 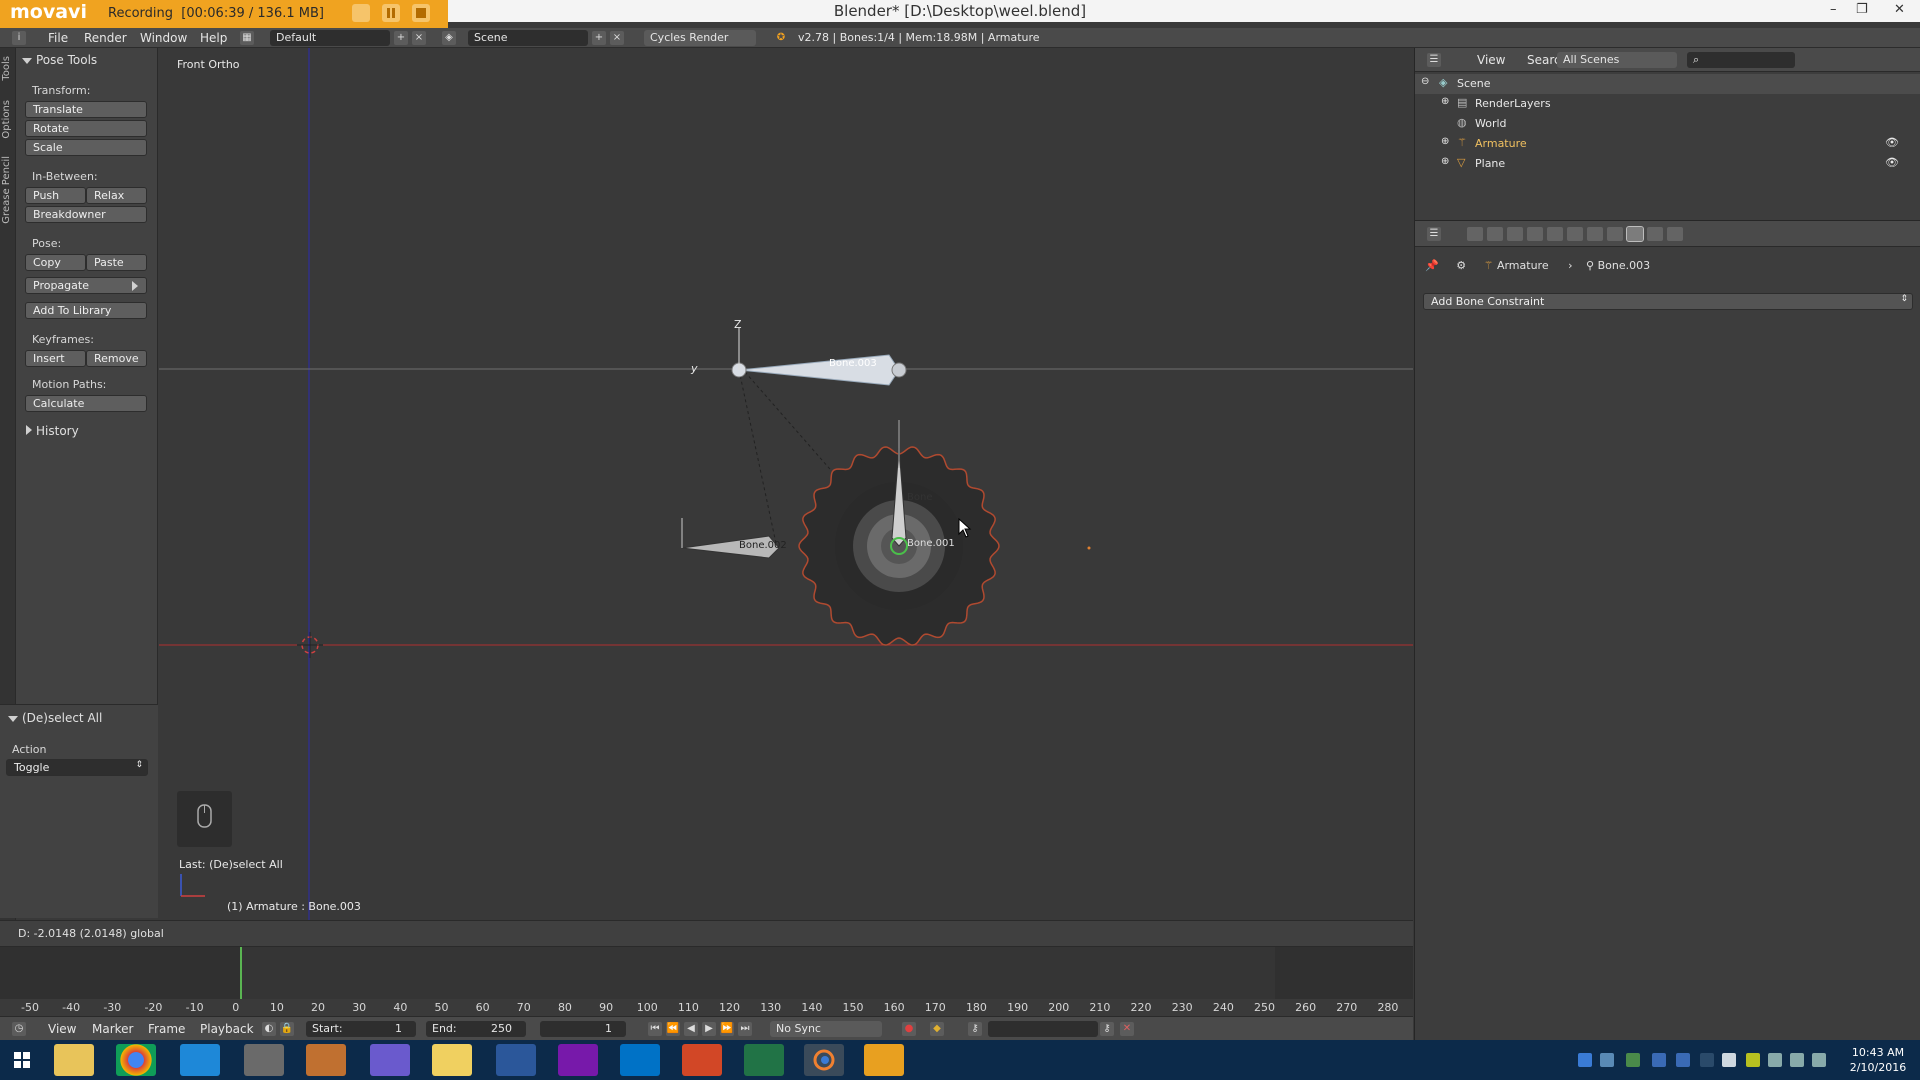 What do you see at coordinates (86, 128) in the screenshot?
I see `rotate-button: Rotate` at bounding box center [86, 128].